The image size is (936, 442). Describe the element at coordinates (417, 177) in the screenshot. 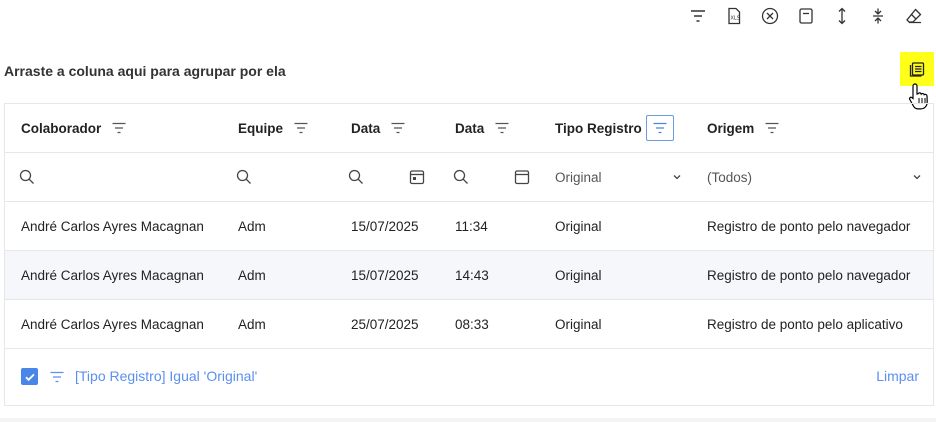

I see `calendar-icon` at that location.